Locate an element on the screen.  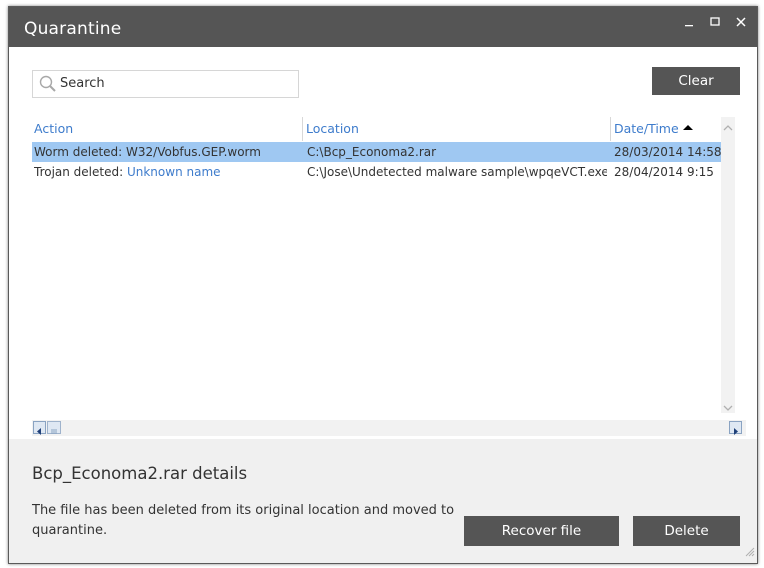
column-header-datetime-label: Date/Time is located at coordinates (646, 128).